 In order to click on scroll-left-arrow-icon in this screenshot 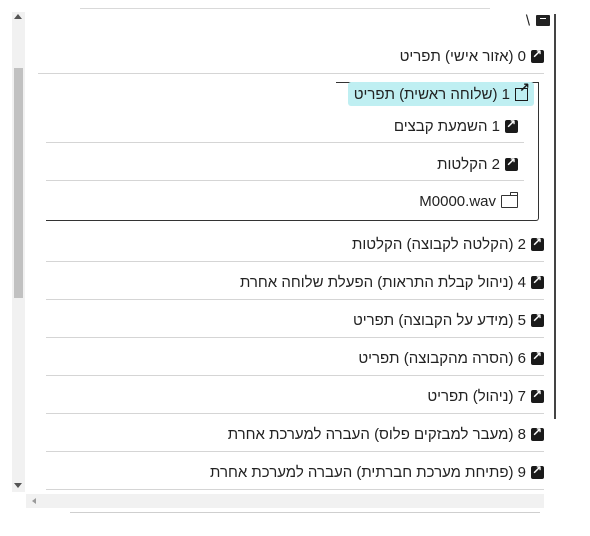, I will do `click(34, 501)`.